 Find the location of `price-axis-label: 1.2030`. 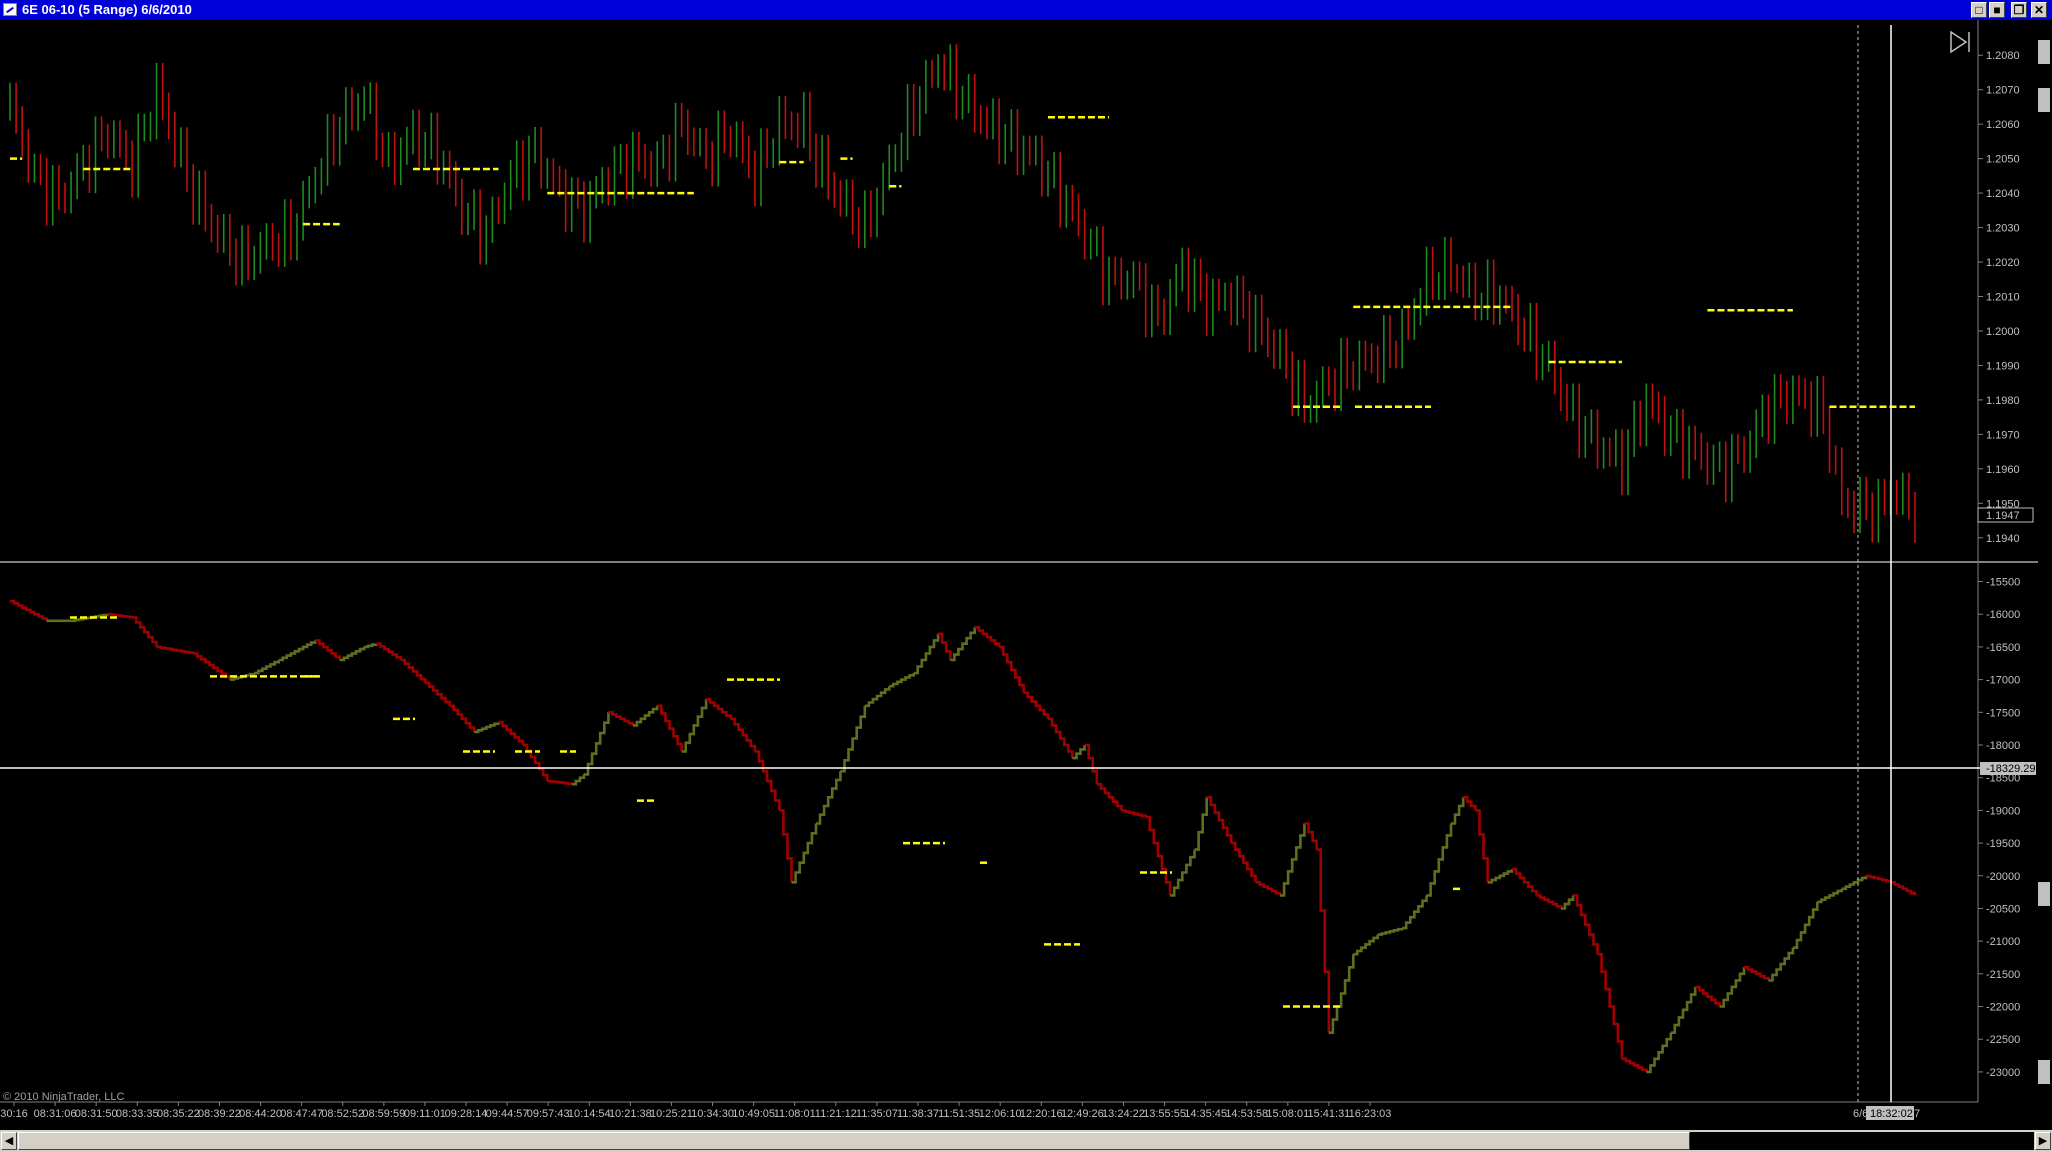

price-axis-label: 1.2030 is located at coordinates (2003, 229).